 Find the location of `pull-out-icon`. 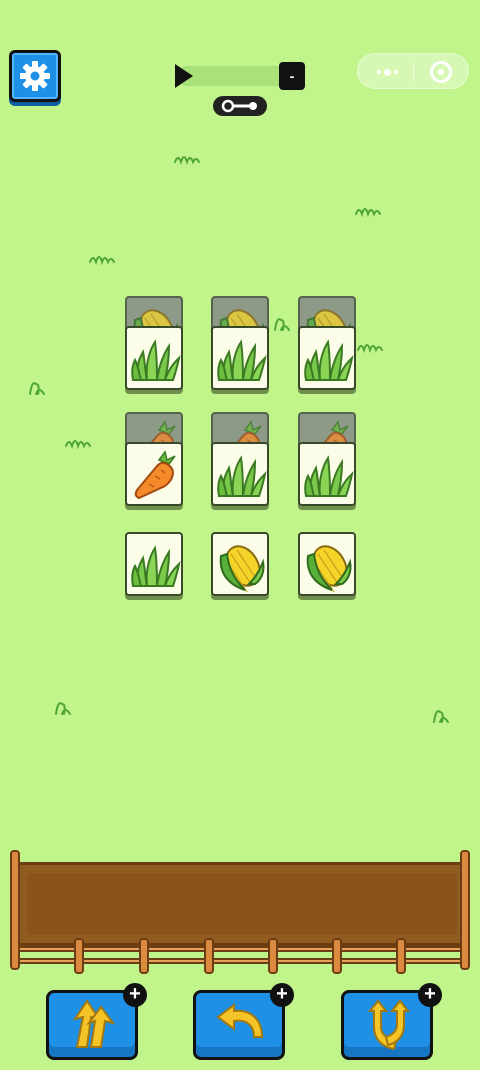

pull-out-icon is located at coordinates (94, 1023).